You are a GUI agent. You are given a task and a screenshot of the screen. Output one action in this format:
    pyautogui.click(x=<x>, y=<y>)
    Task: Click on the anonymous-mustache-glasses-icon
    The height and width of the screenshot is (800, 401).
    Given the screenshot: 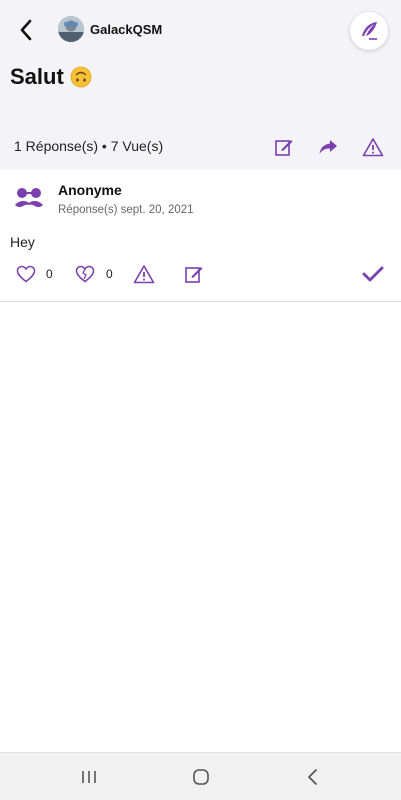 What is the action you would take?
    pyautogui.click(x=29, y=198)
    